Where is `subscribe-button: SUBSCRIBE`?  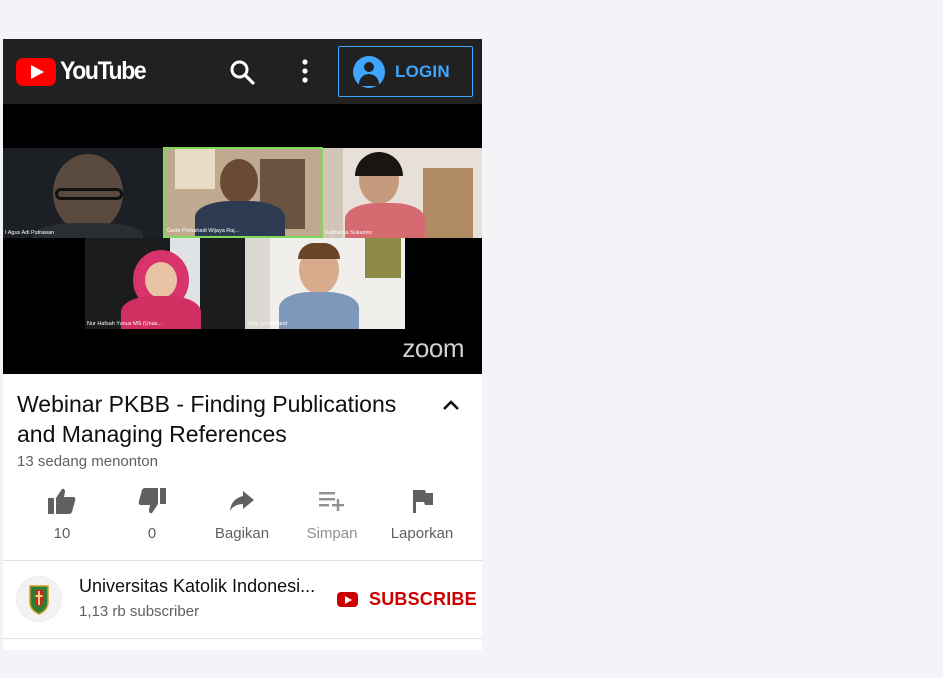
subscribe-button: SUBSCRIBE is located at coordinates (407, 599).